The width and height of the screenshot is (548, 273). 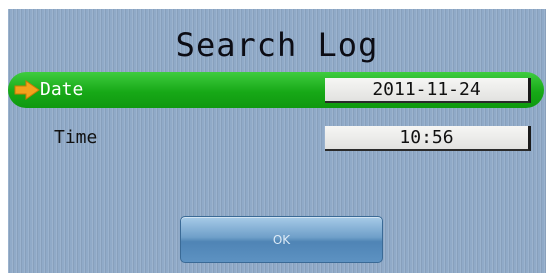 What do you see at coordinates (428, 90) in the screenshot?
I see `date-field: 2011-11-24` at bounding box center [428, 90].